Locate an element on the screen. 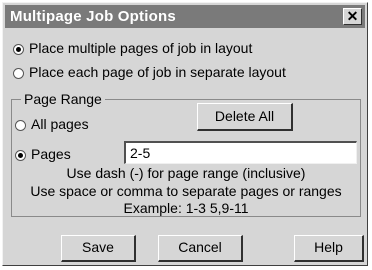 This screenshot has height=270, width=372. pages-input-value: 2-5 is located at coordinates (140, 153).